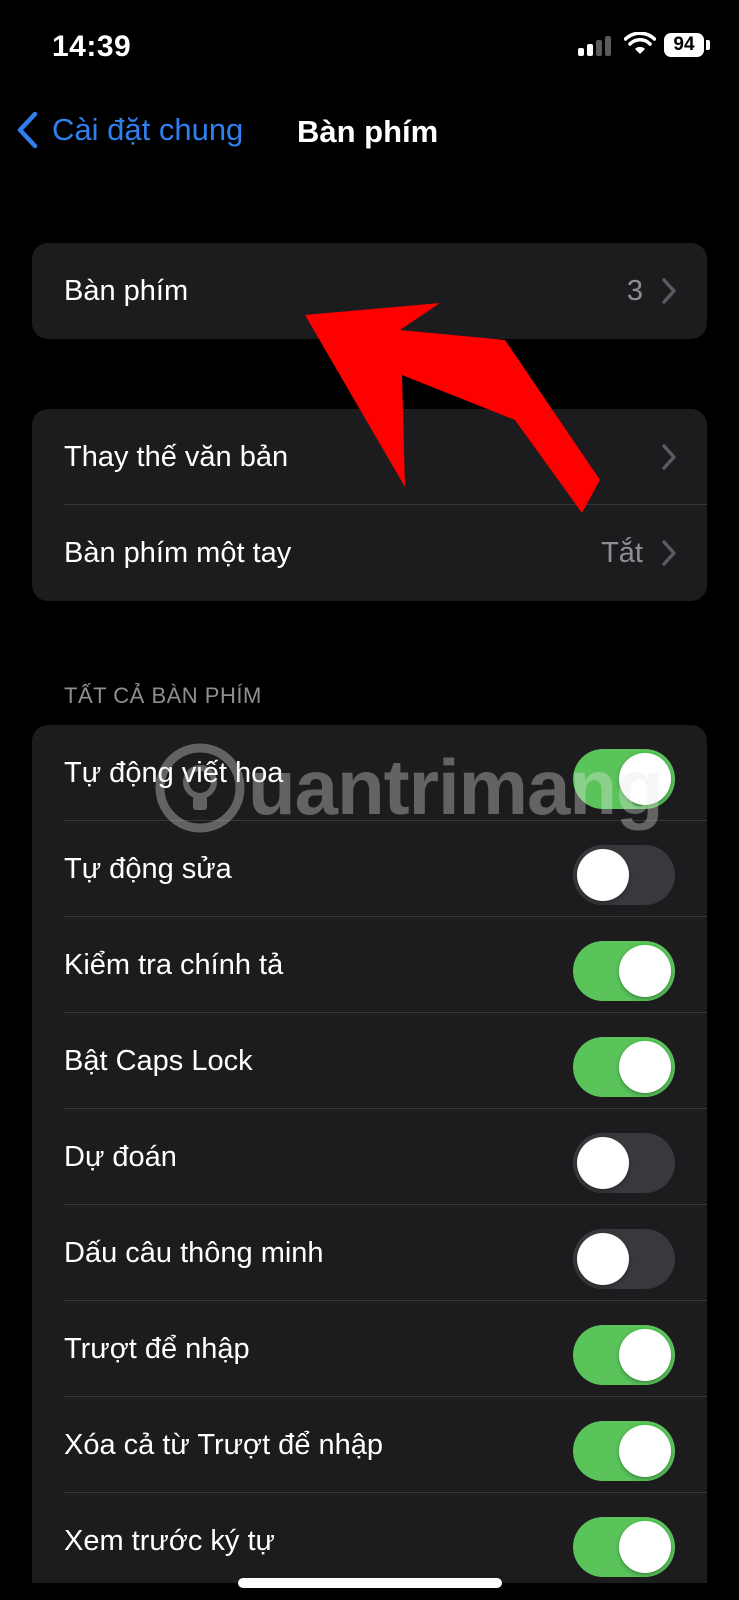 This screenshot has width=739, height=1600. Describe the element at coordinates (452, 408) in the screenshot. I see `red-arrow-annotation` at that location.